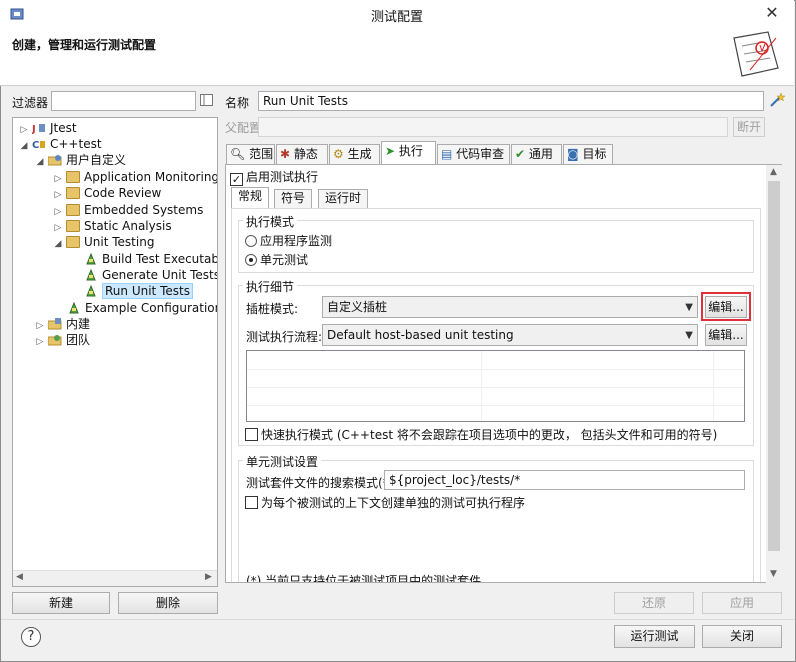 The image size is (796, 662). What do you see at coordinates (208, 577) in the screenshot?
I see `scroll-right-icon: ▶` at bounding box center [208, 577].